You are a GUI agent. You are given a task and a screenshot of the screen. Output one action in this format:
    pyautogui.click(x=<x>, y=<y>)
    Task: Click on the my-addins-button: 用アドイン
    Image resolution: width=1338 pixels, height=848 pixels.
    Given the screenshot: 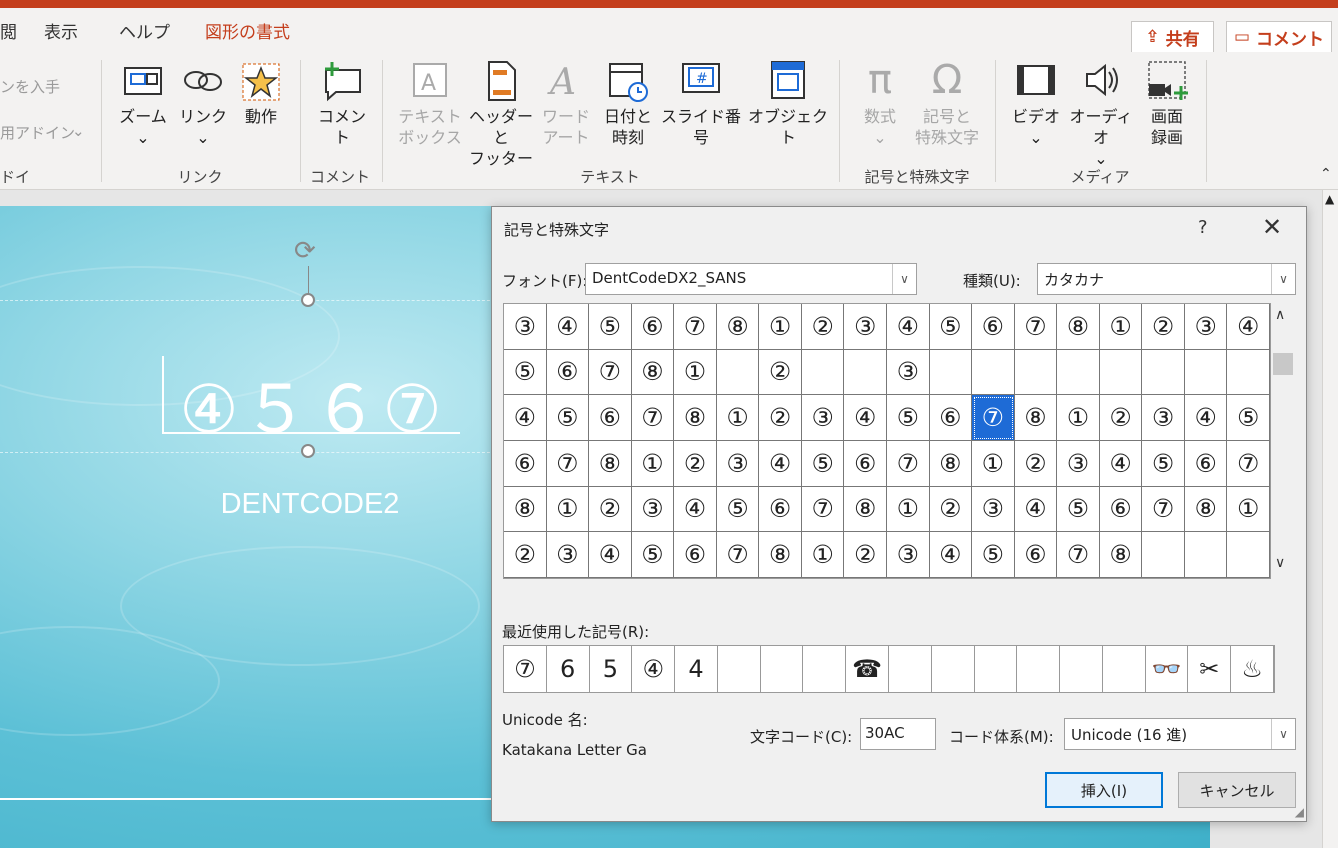 What is the action you would take?
    pyautogui.click(x=37, y=132)
    